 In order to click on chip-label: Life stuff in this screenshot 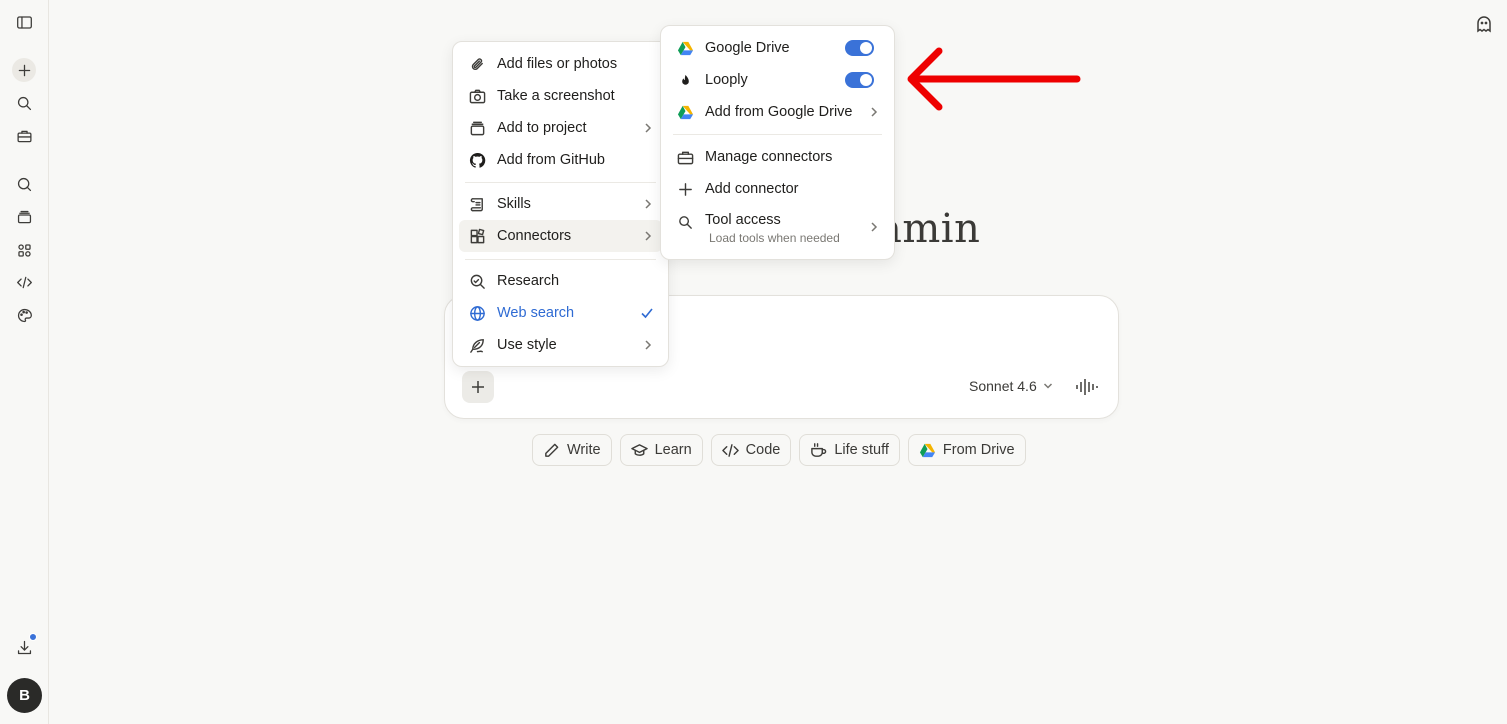, I will do `click(861, 450)`.